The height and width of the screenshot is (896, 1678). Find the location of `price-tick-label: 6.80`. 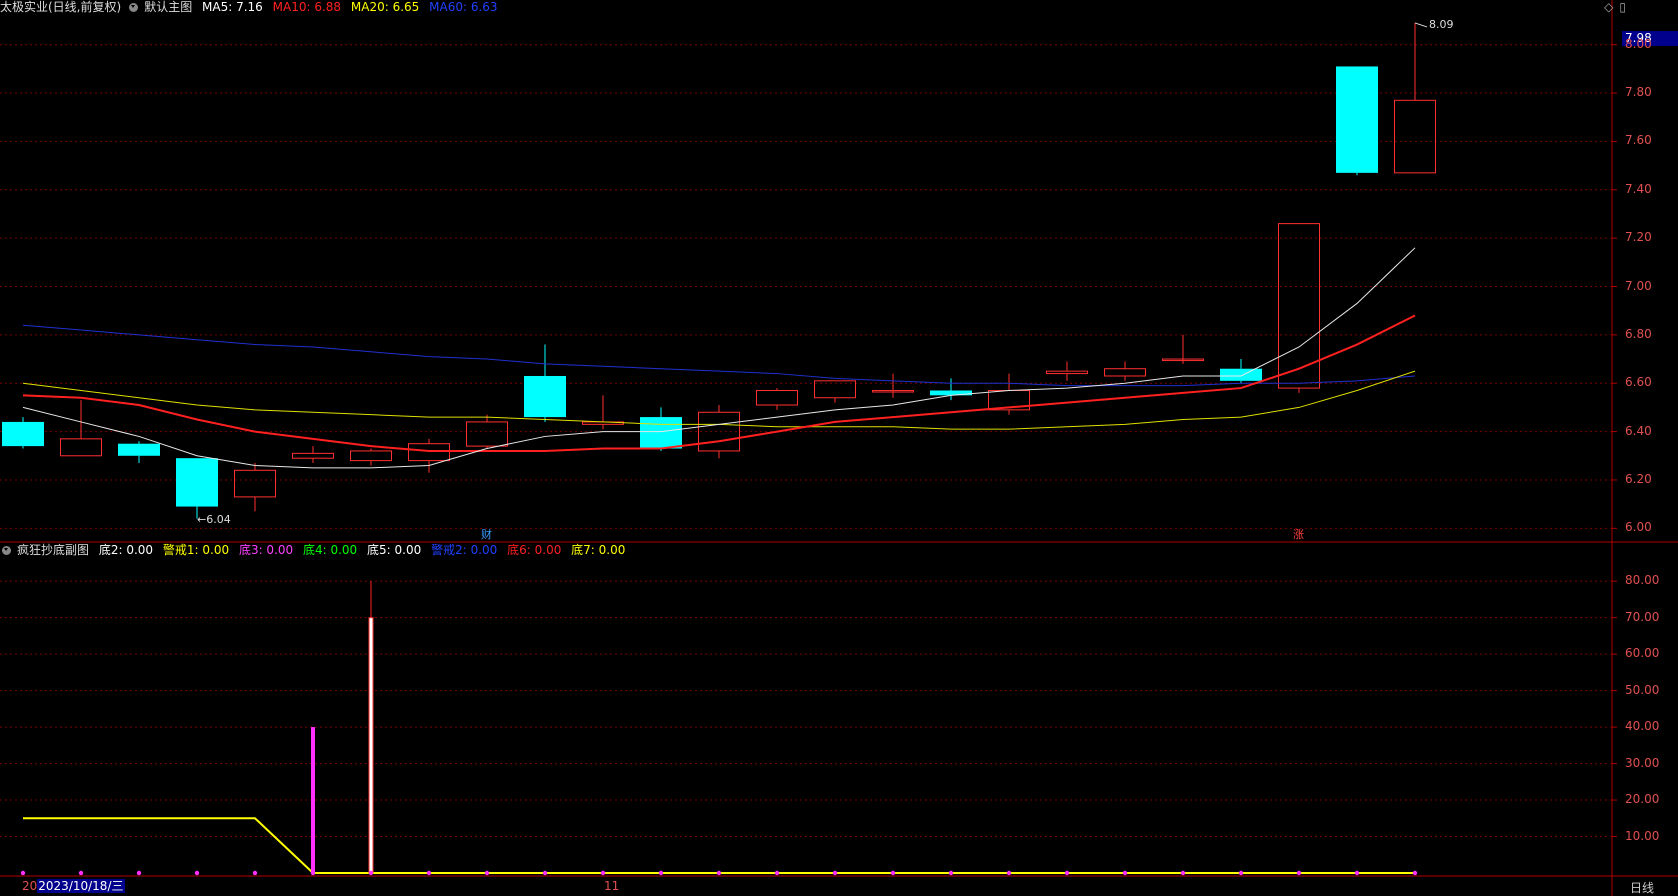

price-tick-label: 6.80 is located at coordinates (1638, 333).